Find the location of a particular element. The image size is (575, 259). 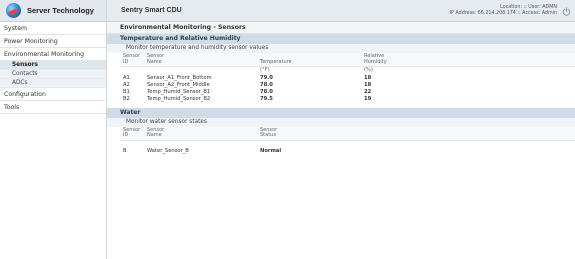

sensor-name: Sensor_A1_Front_Bottom is located at coordinates (179, 77).